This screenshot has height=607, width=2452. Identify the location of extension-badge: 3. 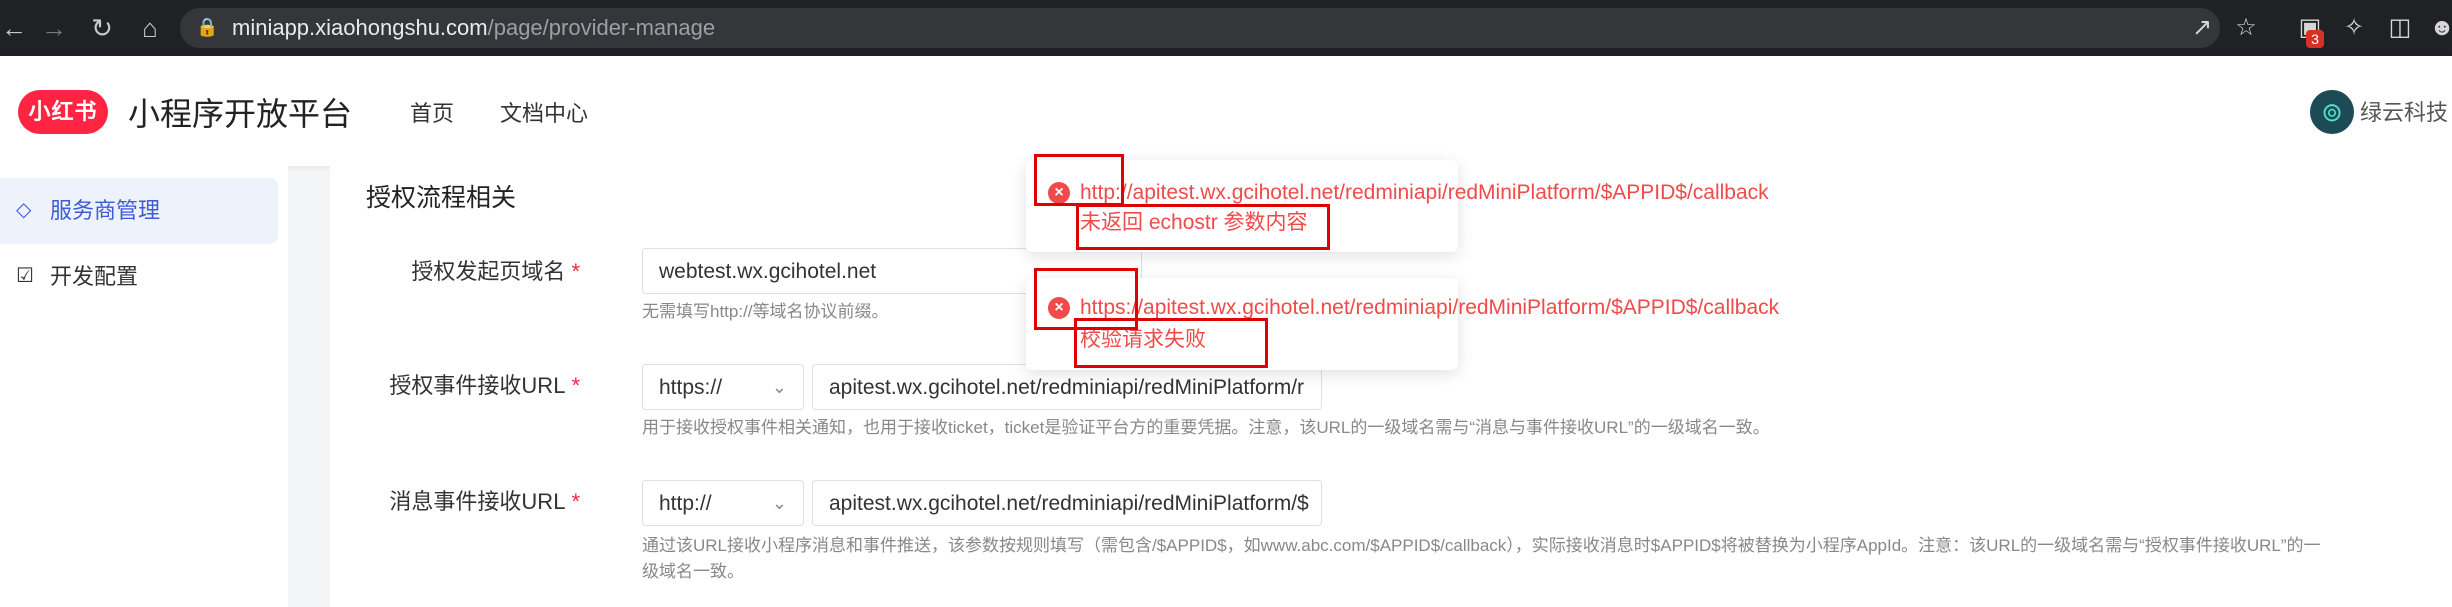
(2315, 39).